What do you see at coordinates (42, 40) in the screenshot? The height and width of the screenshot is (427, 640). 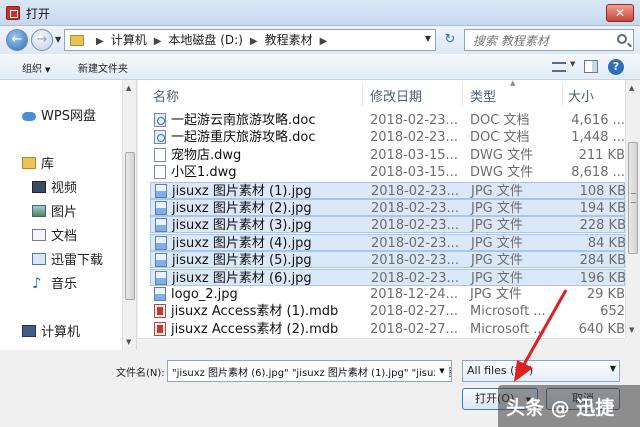 I see `forward-button: →` at bounding box center [42, 40].